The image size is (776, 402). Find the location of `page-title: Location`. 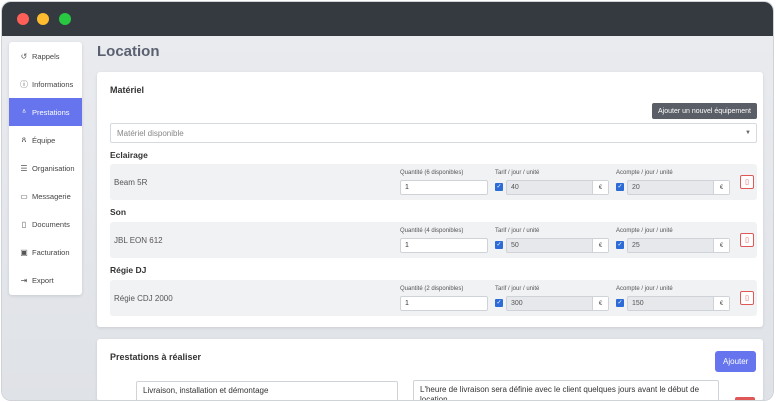

page-title: Location is located at coordinates (128, 51).